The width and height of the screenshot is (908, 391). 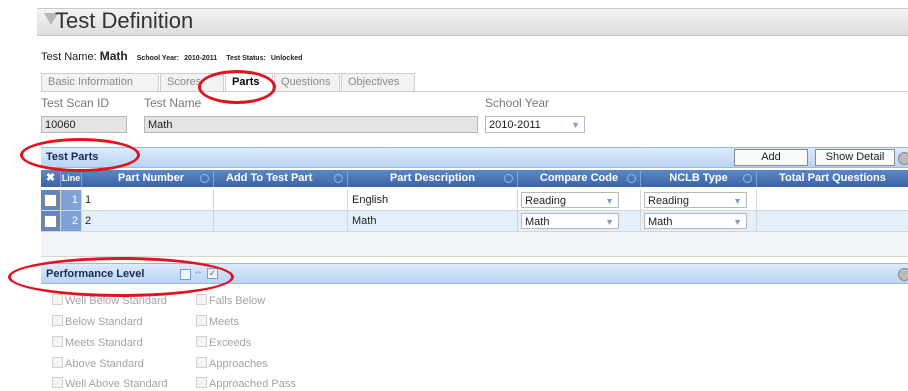 What do you see at coordinates (237, 87) in the screenshot?
I see `highlight-oval-parts-tab` at bounding box center [237, 87].